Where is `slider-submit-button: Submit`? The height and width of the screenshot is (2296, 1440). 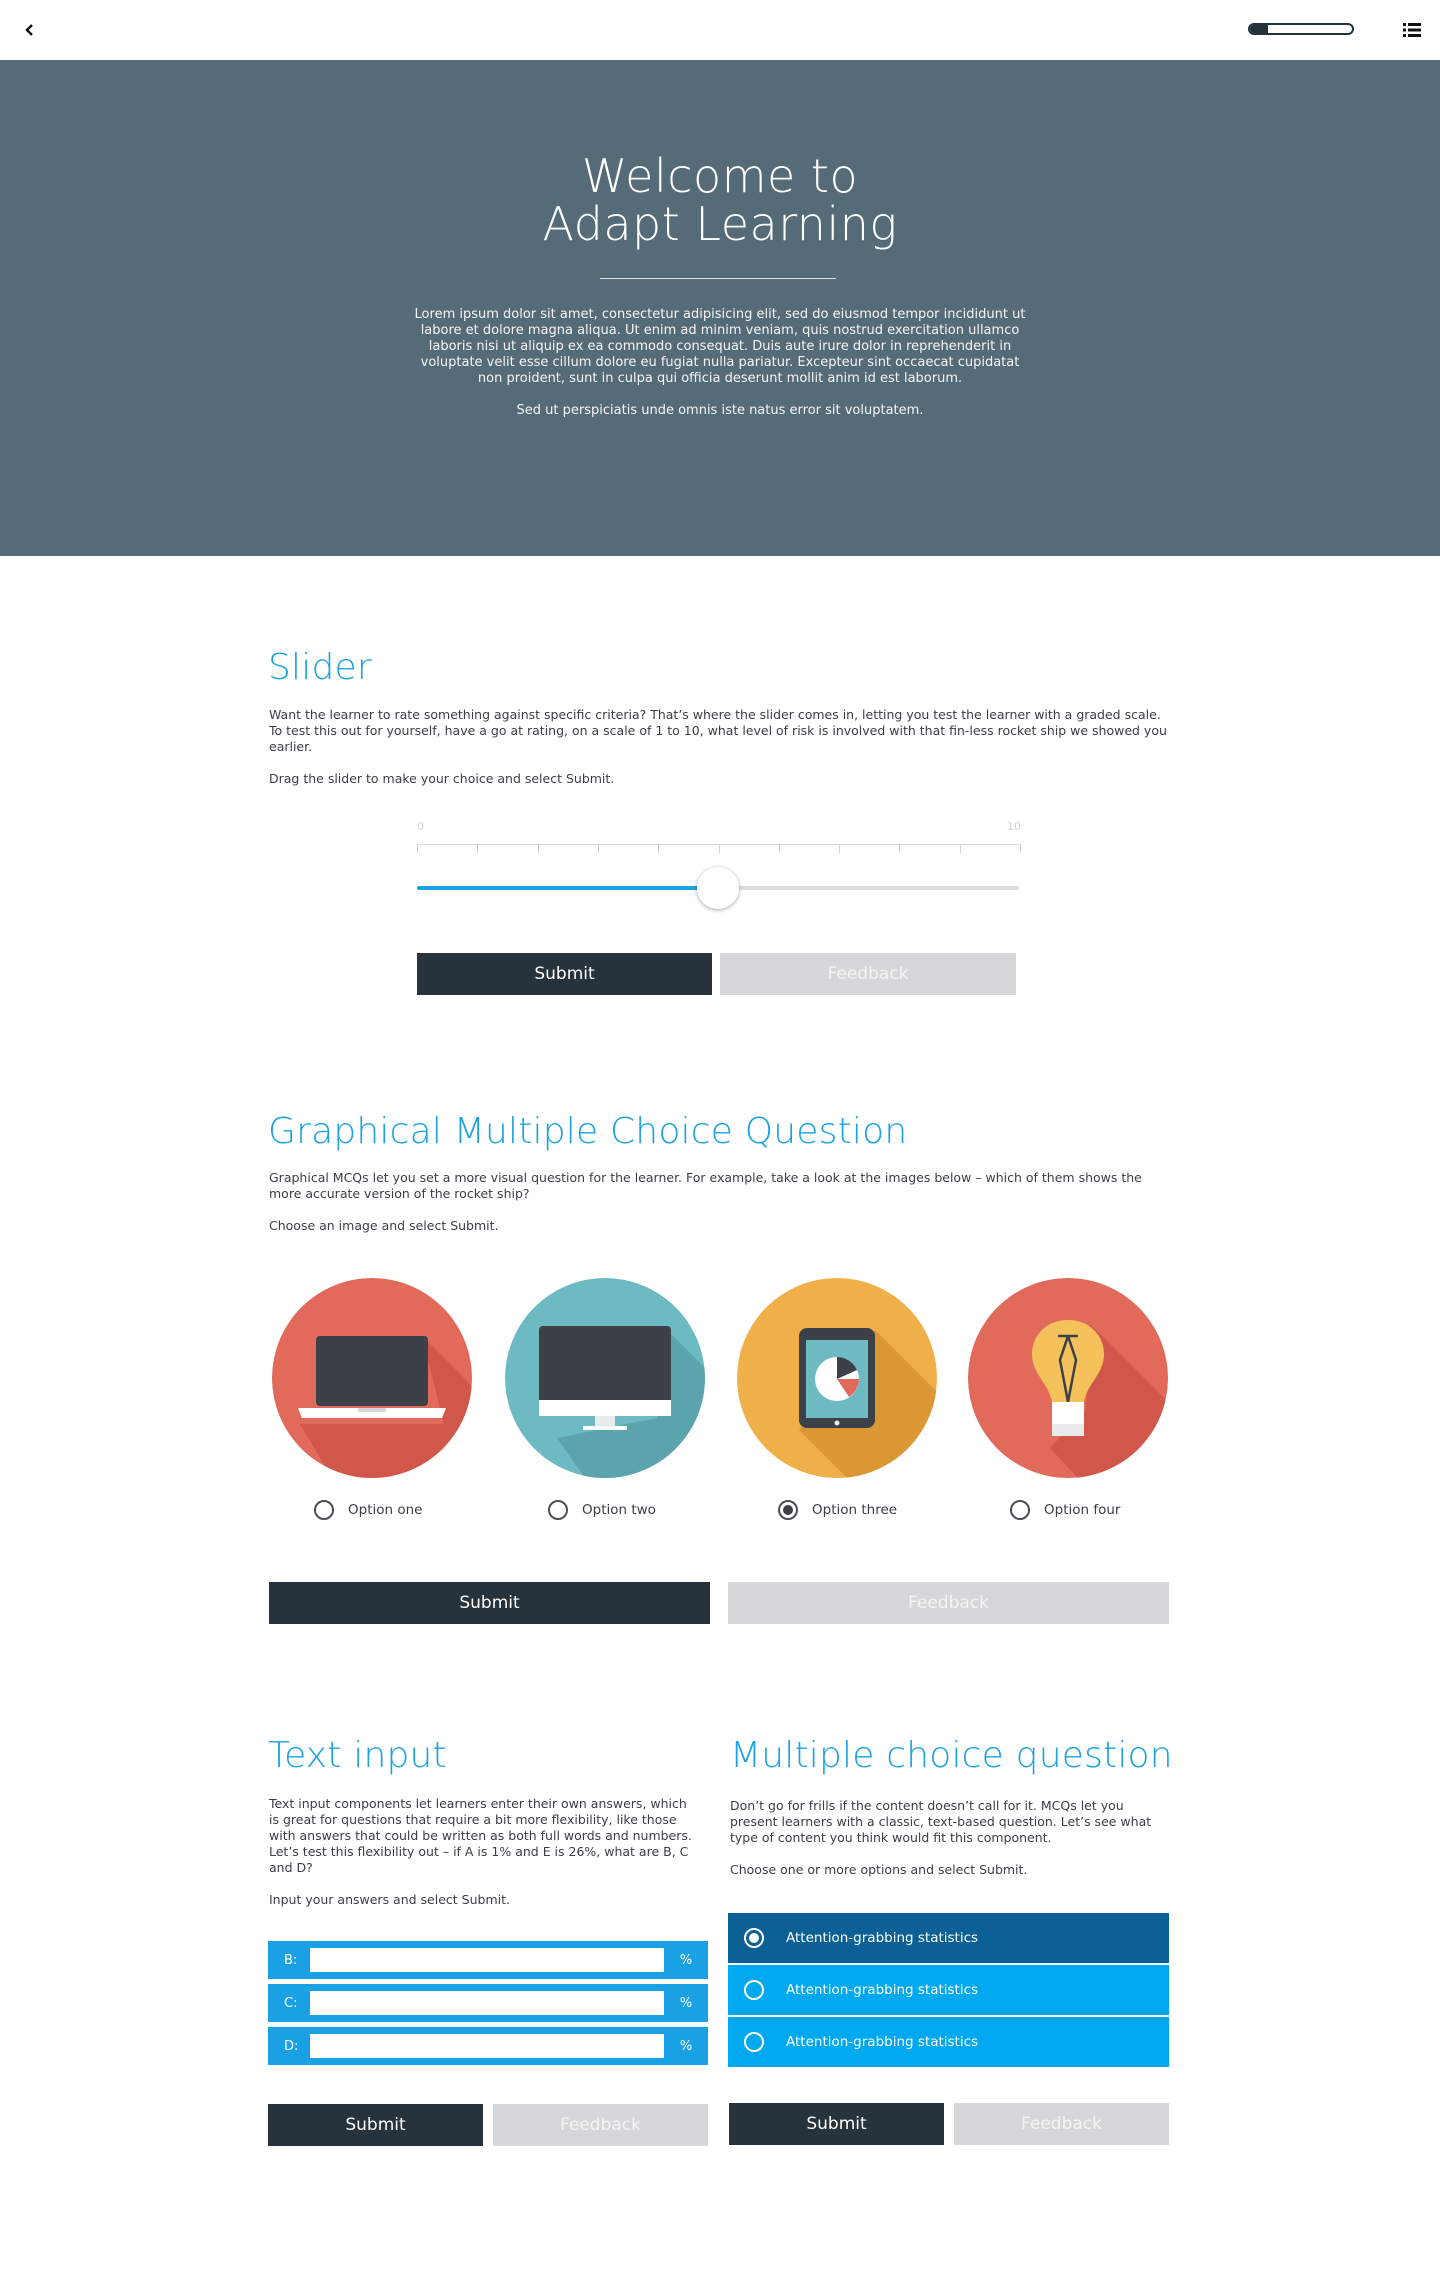 slider-submit-button: Submit is located at coordinates (564, 974).